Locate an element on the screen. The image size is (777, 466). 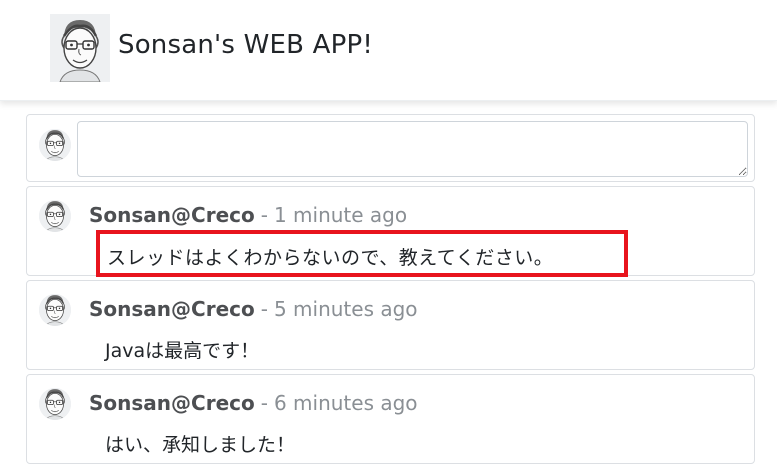
comment-meta: Sonsan@Creco -1 minute ago is located at coordinates (248, 215).